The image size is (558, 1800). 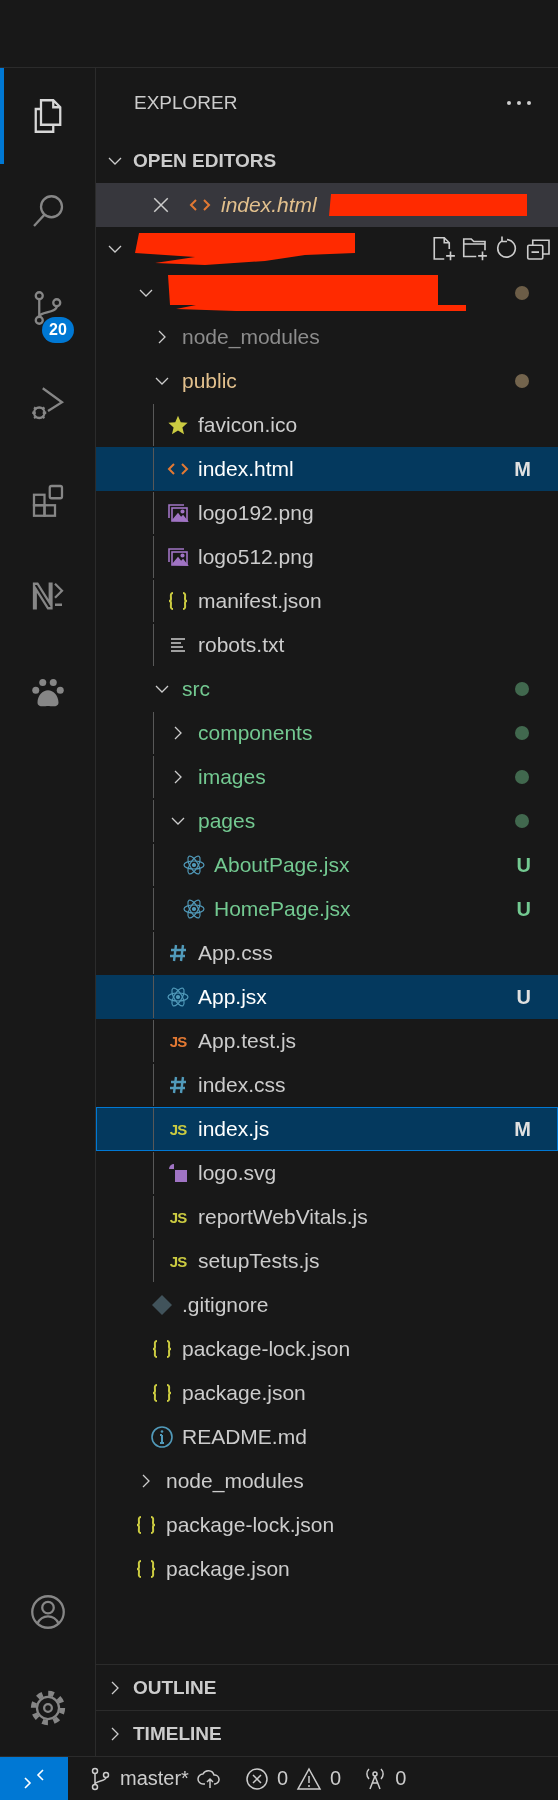 I want to click on tree-item: AboutPage.jsx U, so click(x=327, y=865).